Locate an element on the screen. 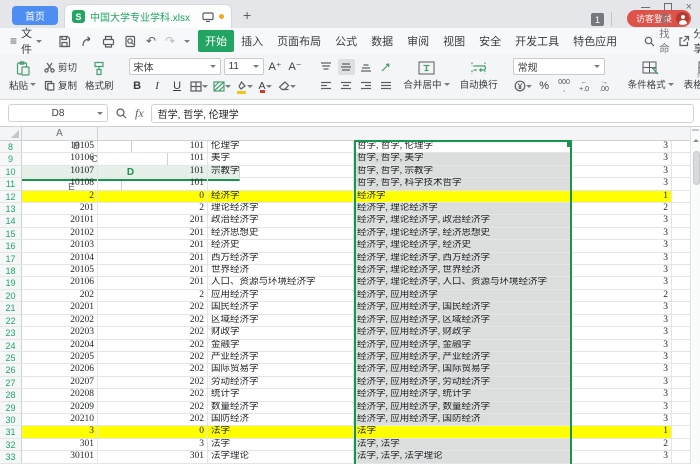 The image size is (700, 464). cell-B8: 101 is located at coordinates (153, 147).